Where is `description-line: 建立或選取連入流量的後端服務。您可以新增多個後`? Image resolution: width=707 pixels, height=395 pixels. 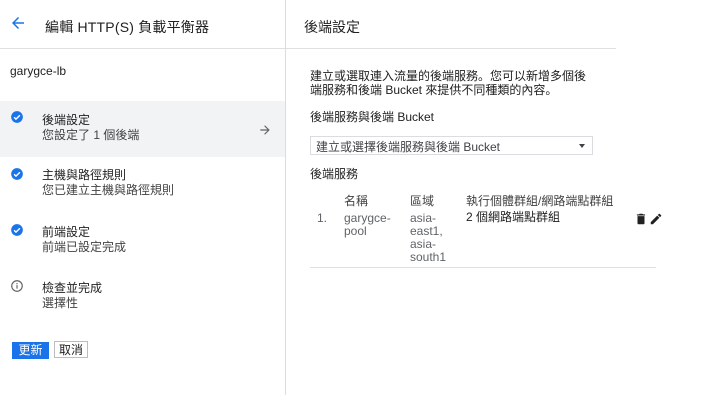
description-line: 建立或選取連入流量的後端服務。您可以新增多個後 is located at coordinates (448, 76).